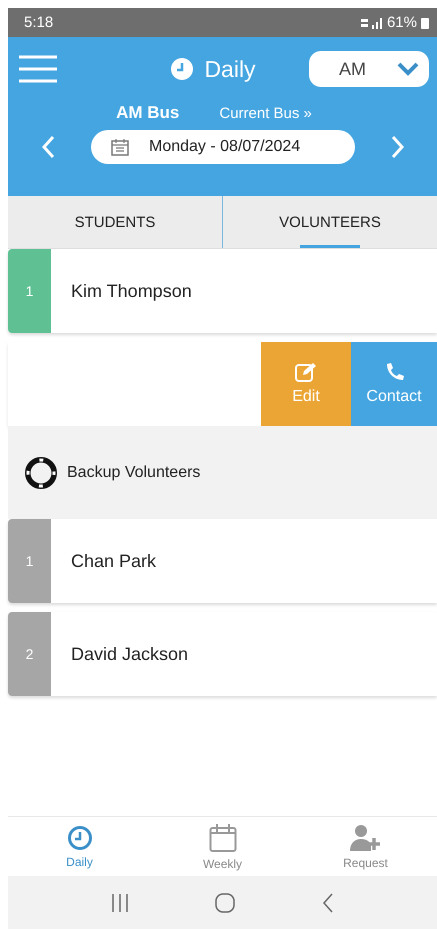 The height and width of the screenshot is (929, 437). What do you see at coordinates (222, 291) in the screenshot?
I see `volunteer-row: 1 Kim Thompson` at bounding box center [222, 291].